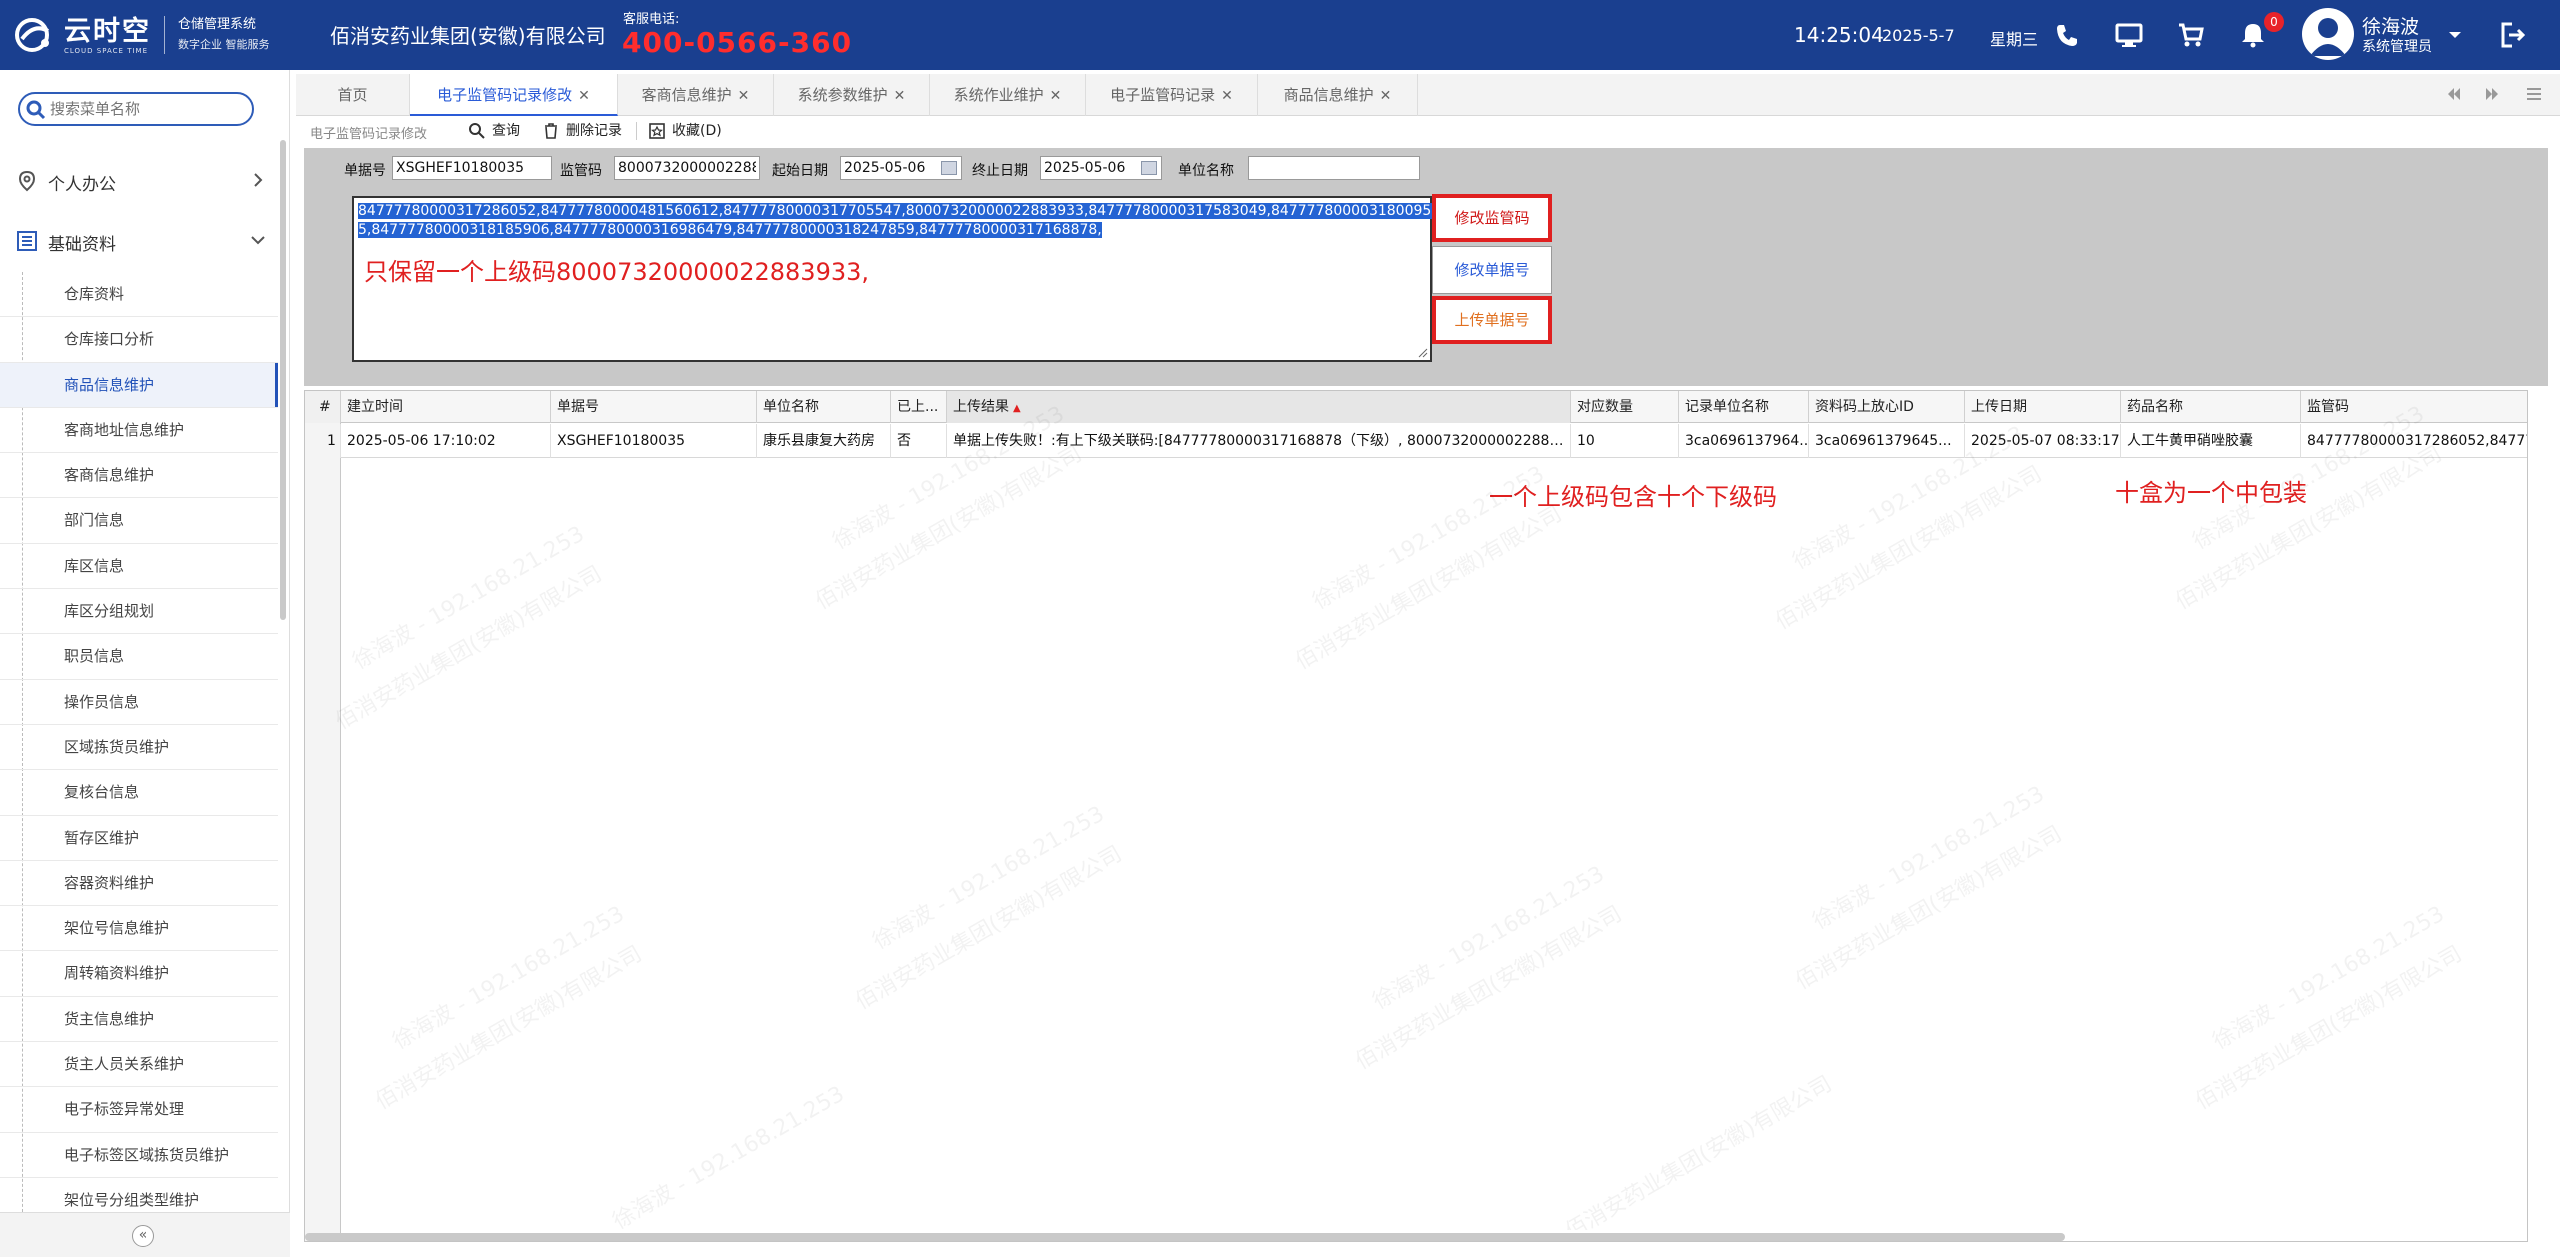  I want to click on sidebar-item: 电子标签区域拣货员维护, so click(139, 1155).